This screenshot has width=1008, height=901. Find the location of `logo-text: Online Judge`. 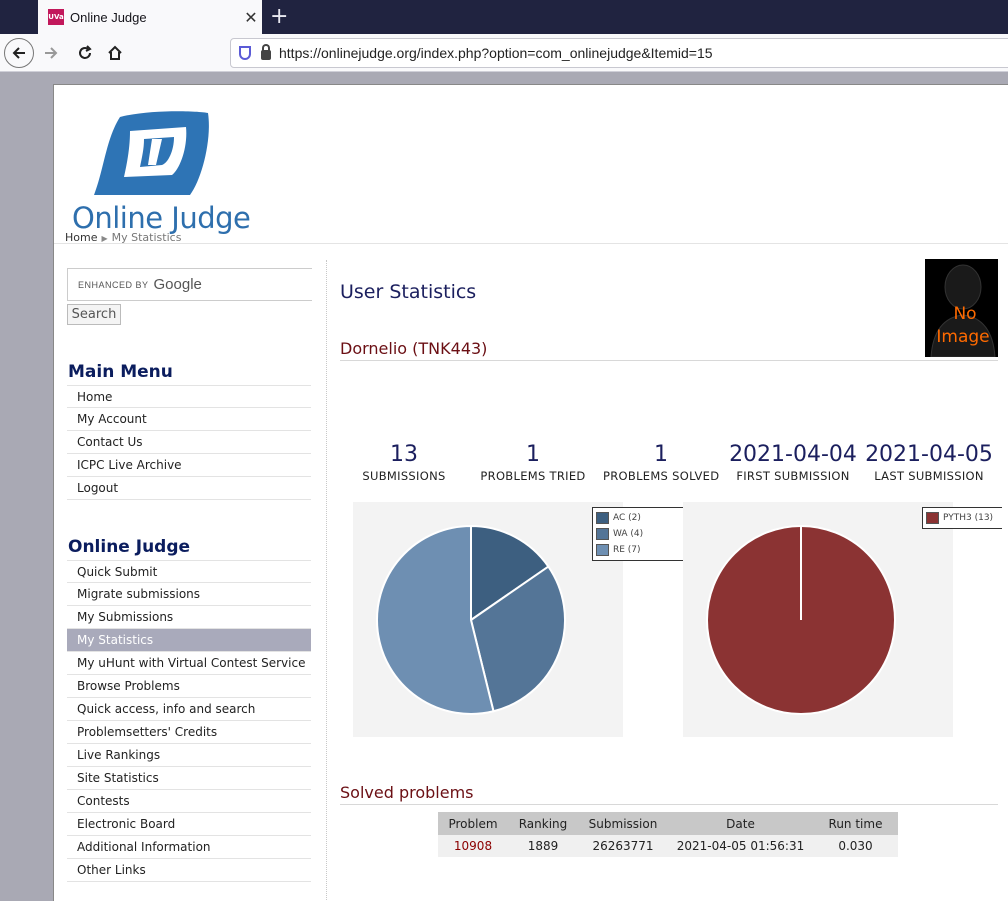

logo-text: Online Judge is located at coordinates (161, 218).